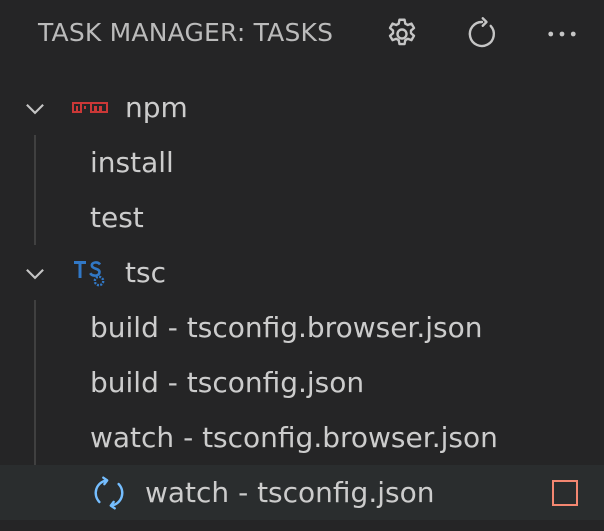 The width and height of the screenshot is (604, 531). I want to click on task-item-watch-running: watch - tsconfig.json, so click(302, 492).